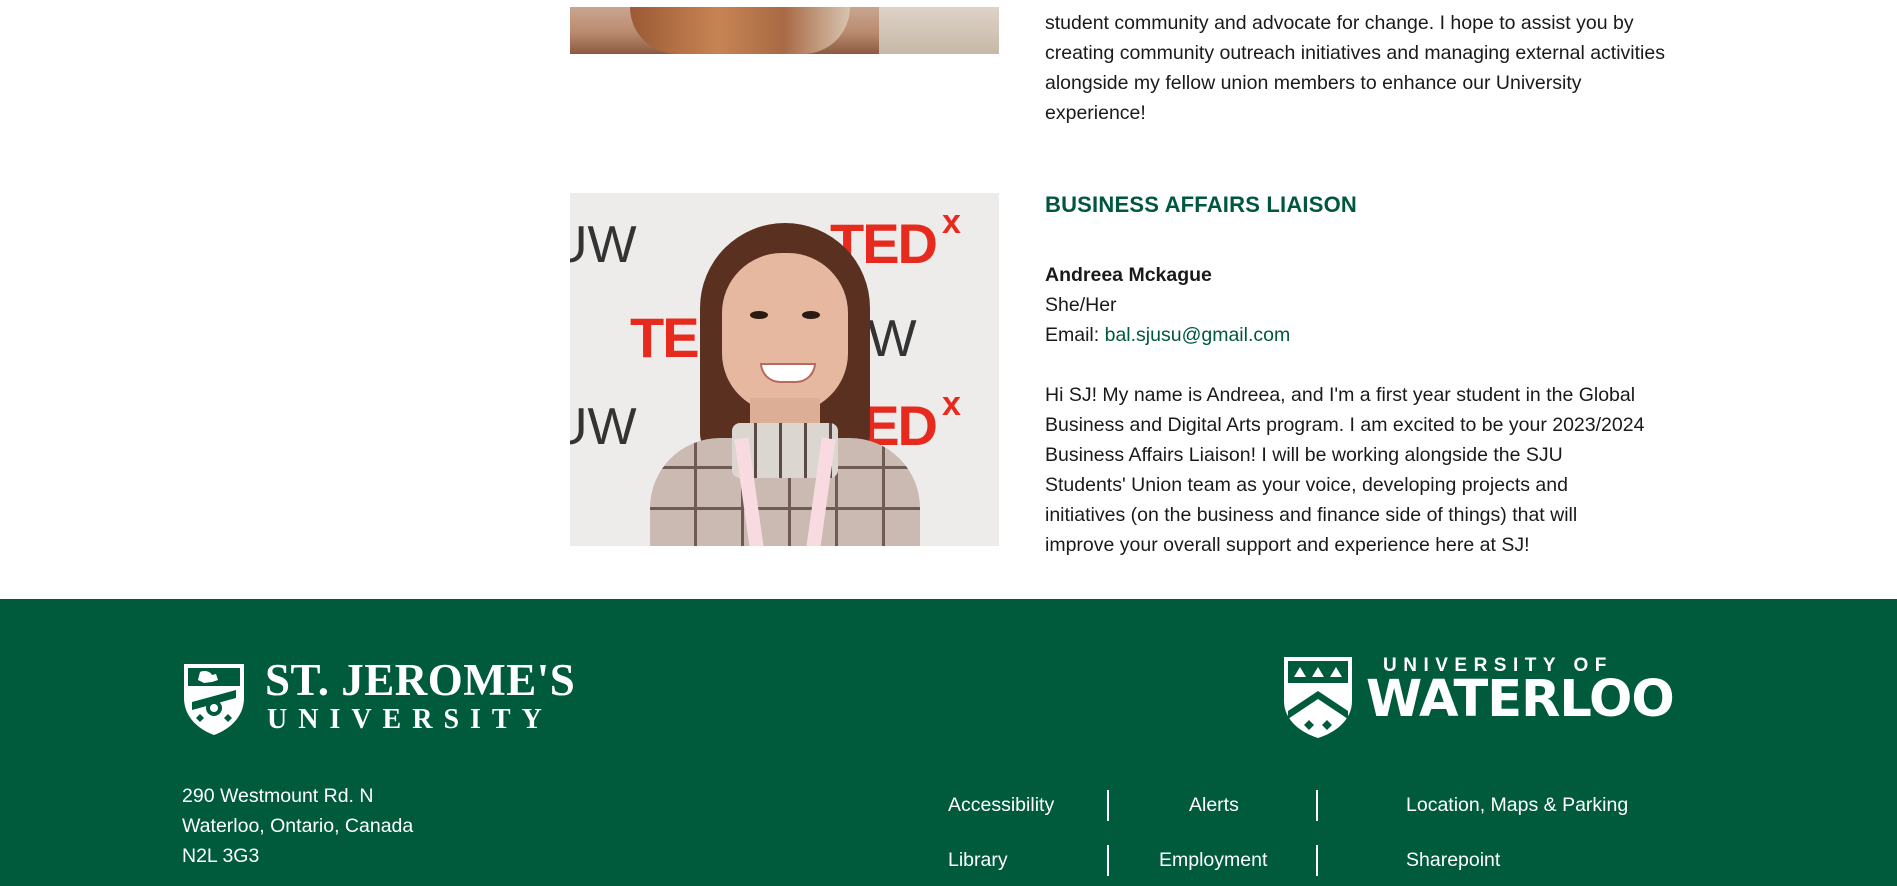  Describe the element at coordinates (1128, 275) in the screenshot. I see `member-name: Andreea Mckague` at that location.